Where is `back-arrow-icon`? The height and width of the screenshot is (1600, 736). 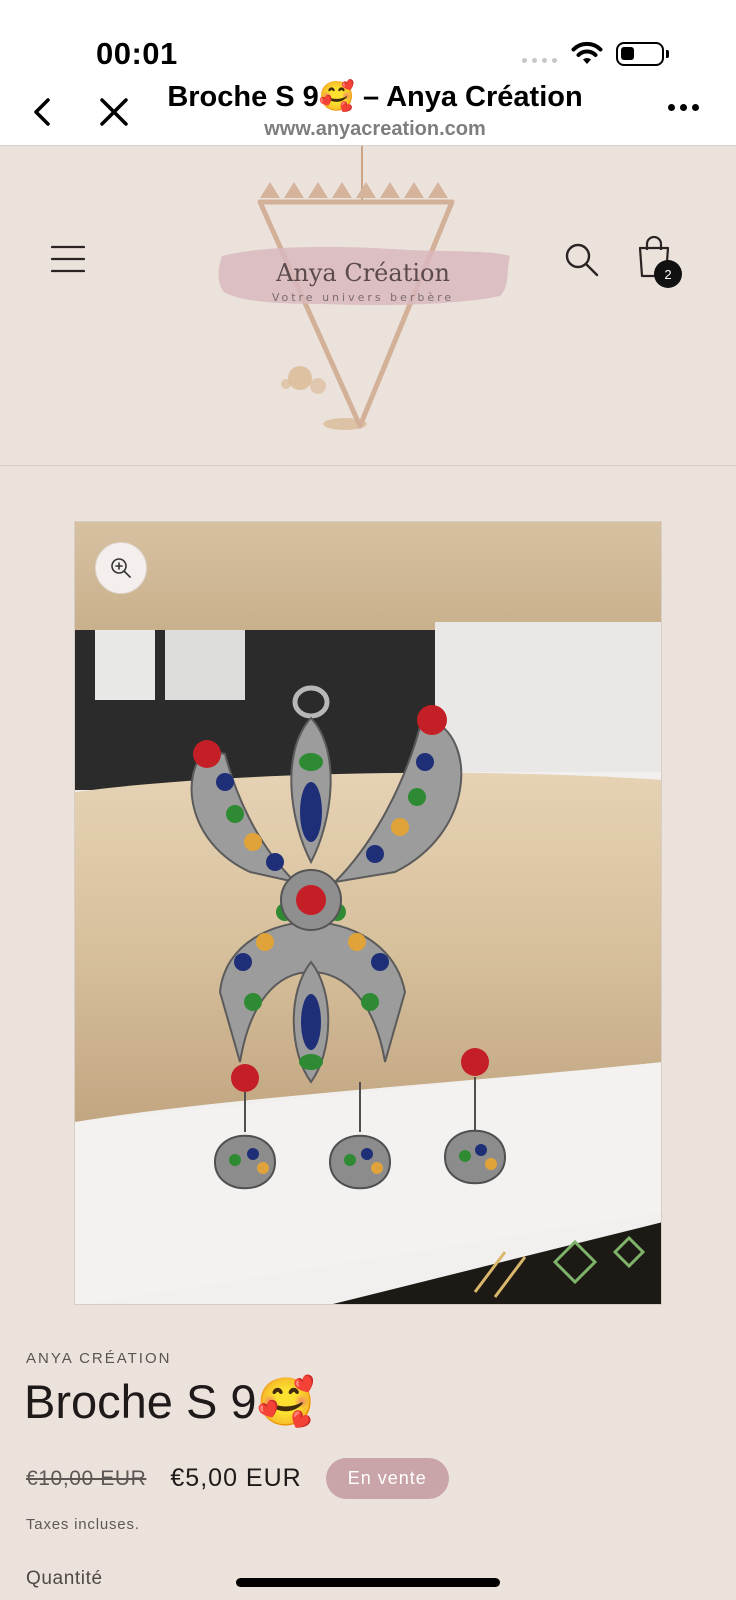 back-arrow-icon is located at coordinates (44, 112).